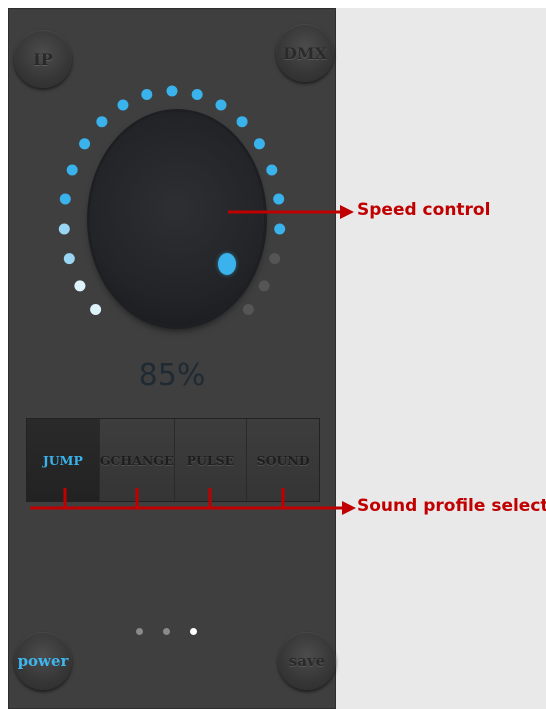 This screenshot has width=546, height=709. What do you see at coordinates (424, 210) in the screenshot?
I see `speed-control-annotation: Speed control` at bounding box center [424, 210].